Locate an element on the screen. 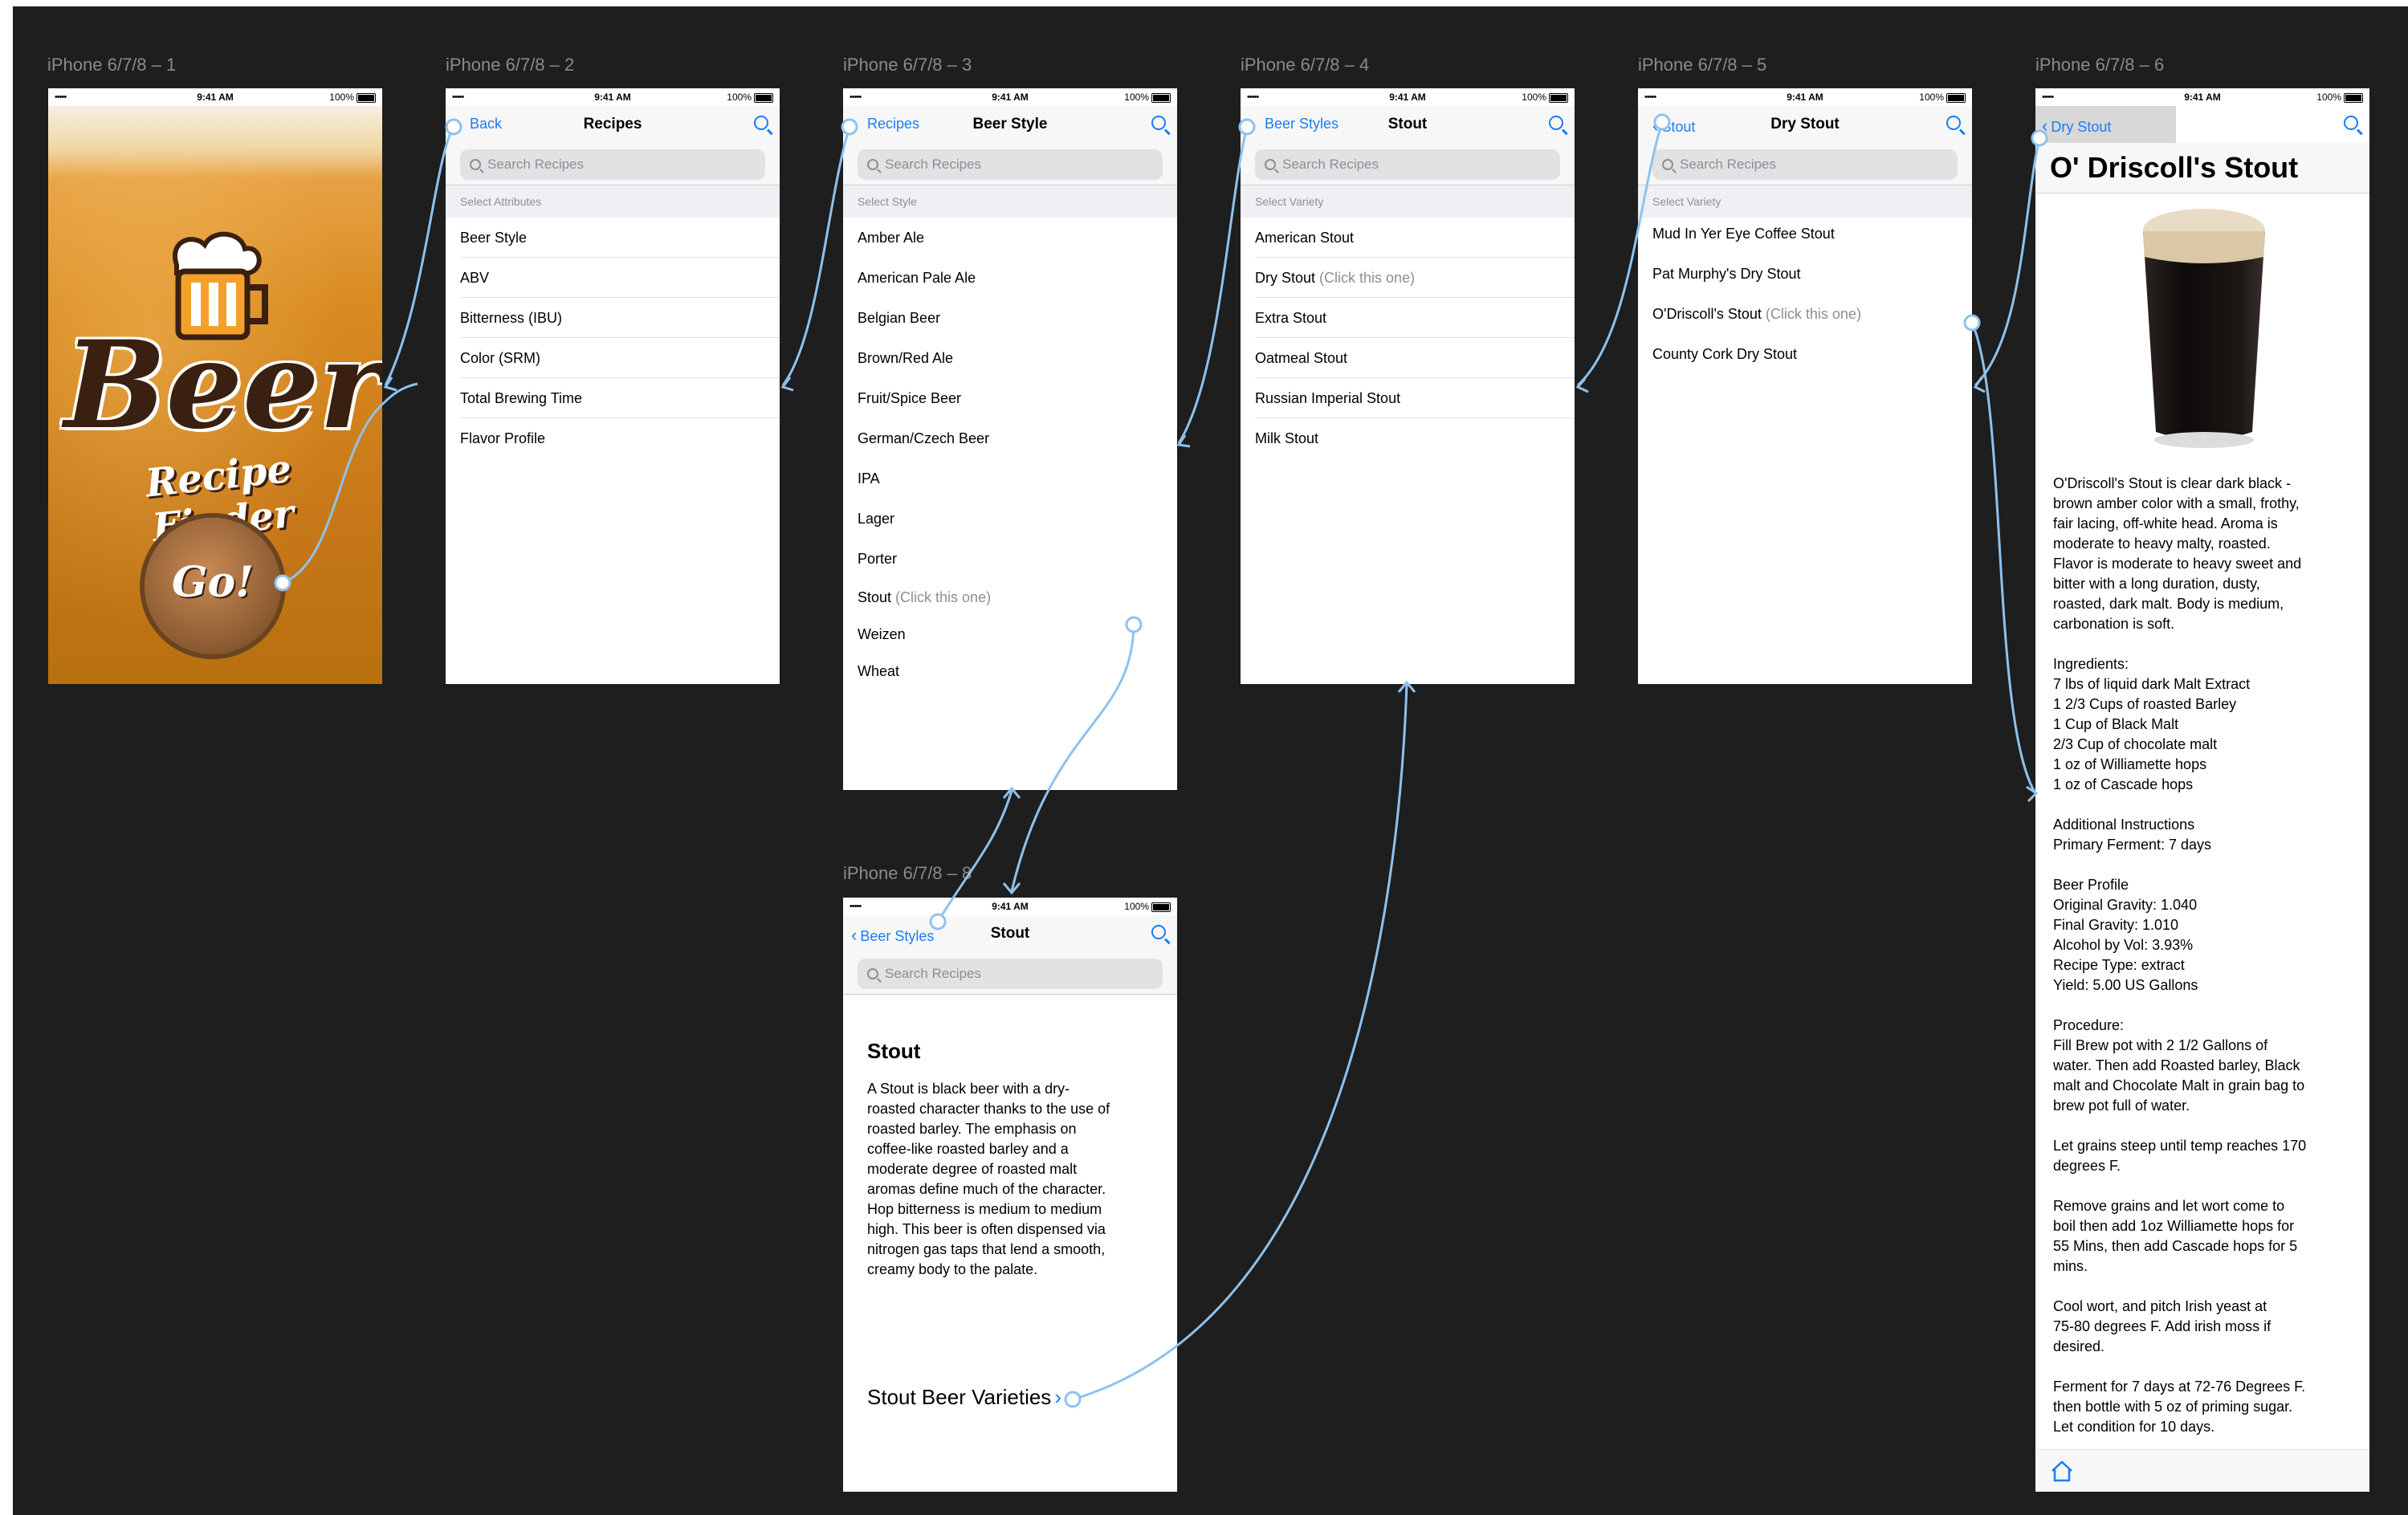 Image resolution: width=2408 pixels, height=1515 pixels. list-item-odriscoll: O'Driscoll's Stout (Click this one) is located at coordinates (1805, 314).